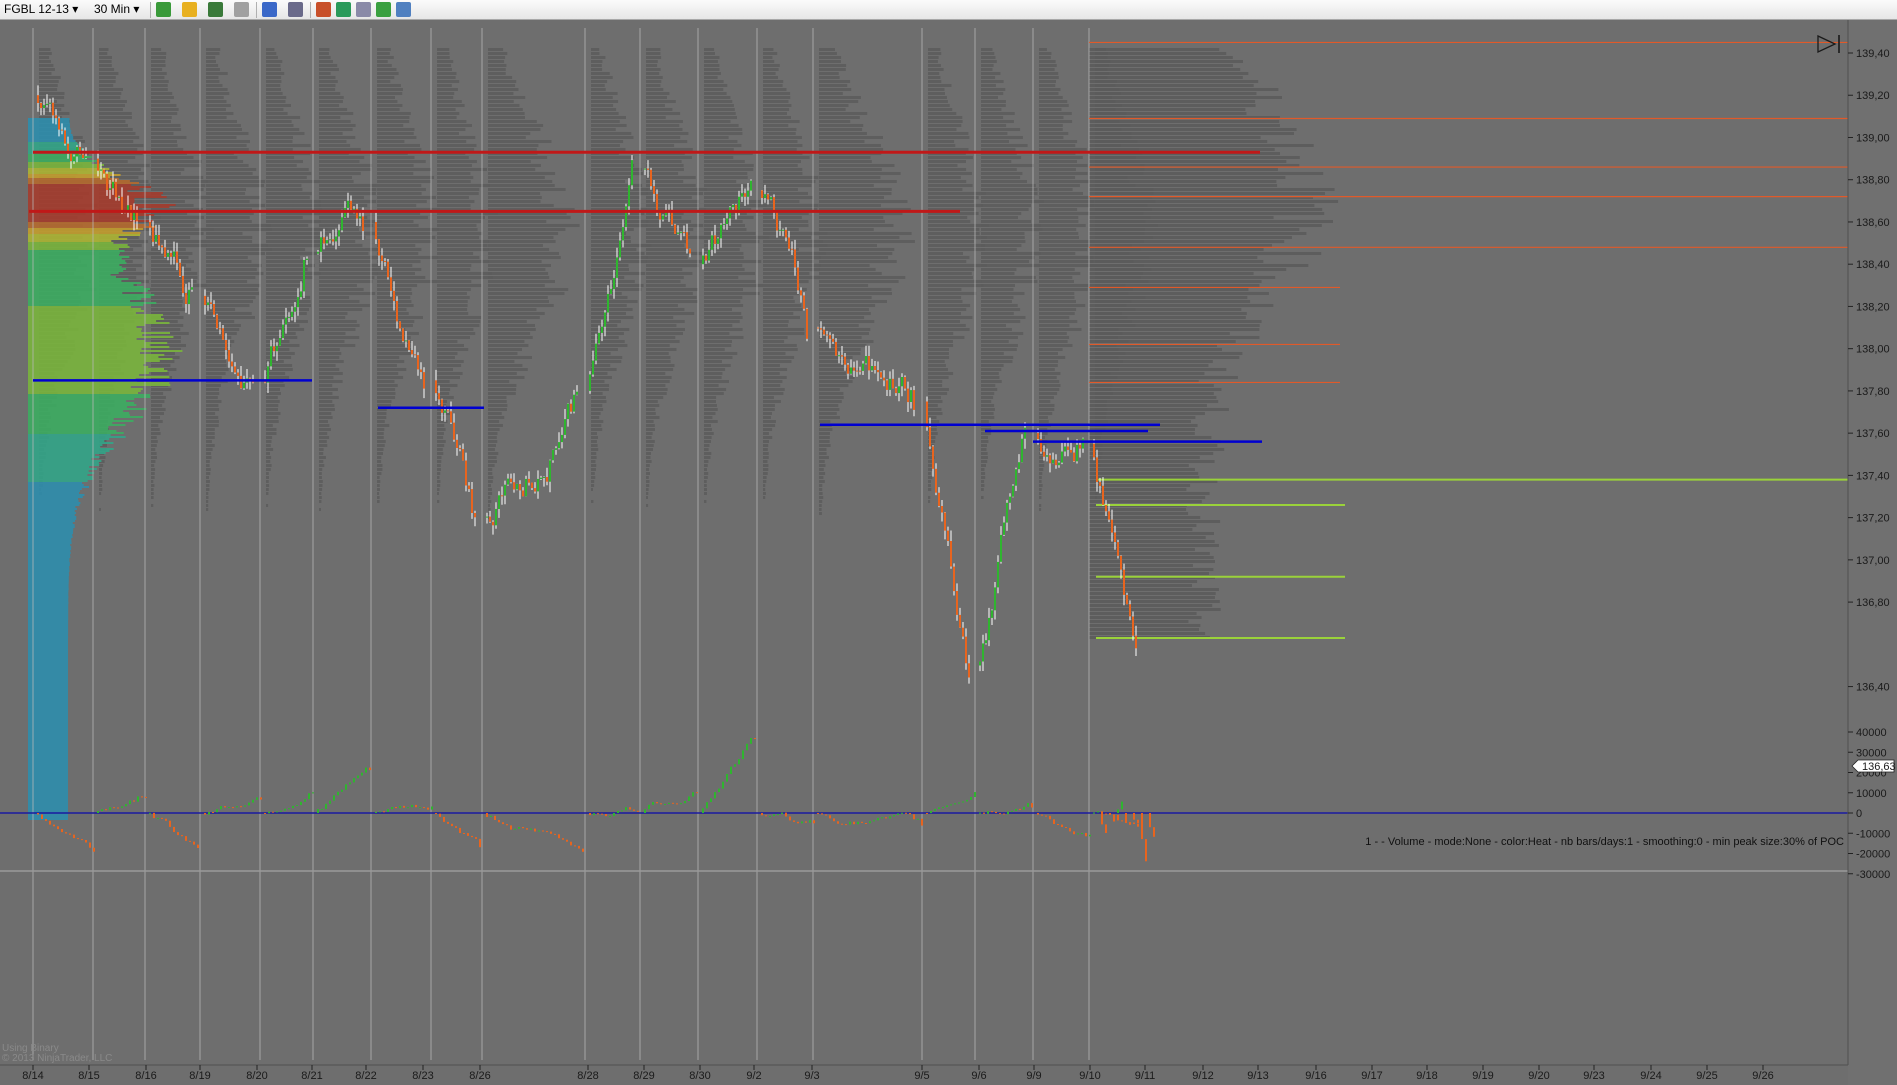 This screenshot has height=1085, width=1897. What do you see at coordinates (295, 9) in the screenshot?
I see `zoom-icon` at bounding box center [295, 9].